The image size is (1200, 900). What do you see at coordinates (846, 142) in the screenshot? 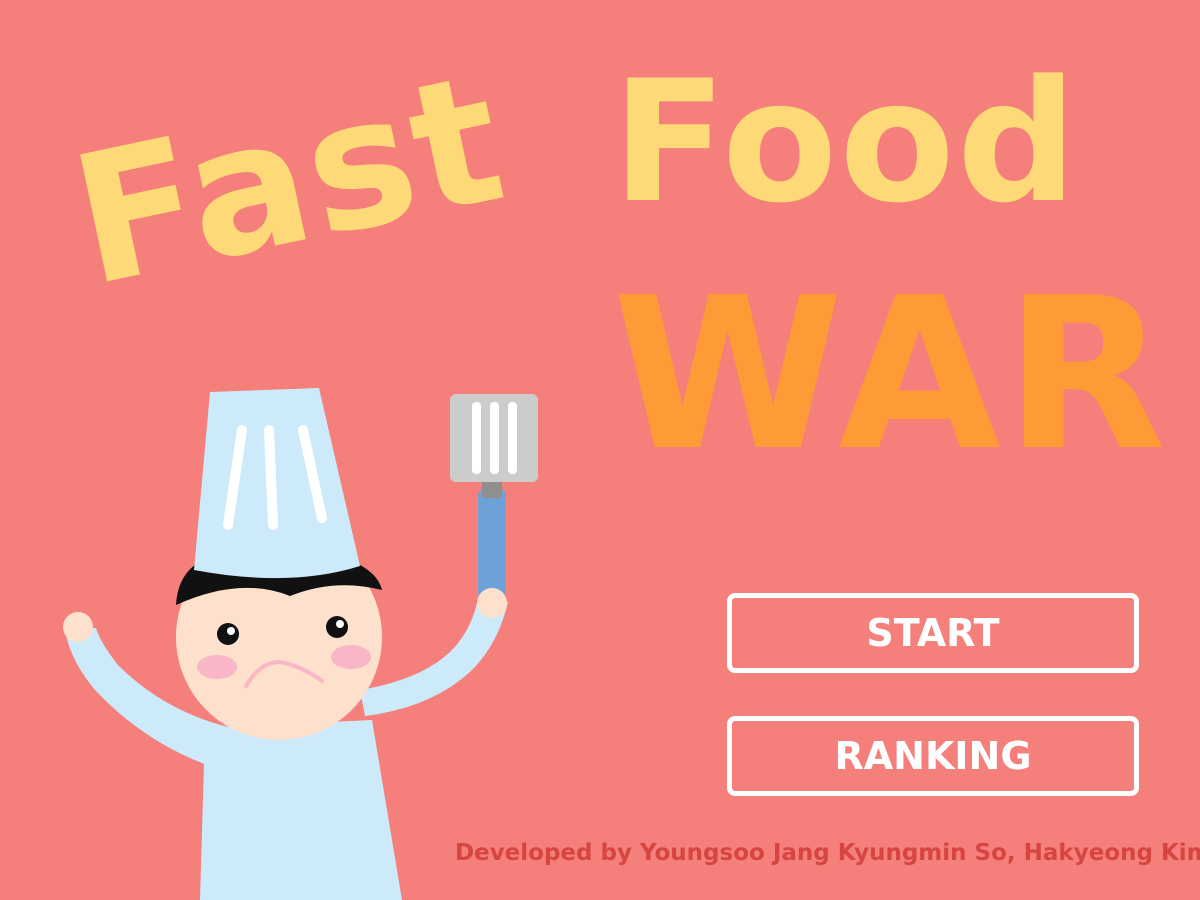
I see `game-title-food: Food` at bounding box center [846, 142].